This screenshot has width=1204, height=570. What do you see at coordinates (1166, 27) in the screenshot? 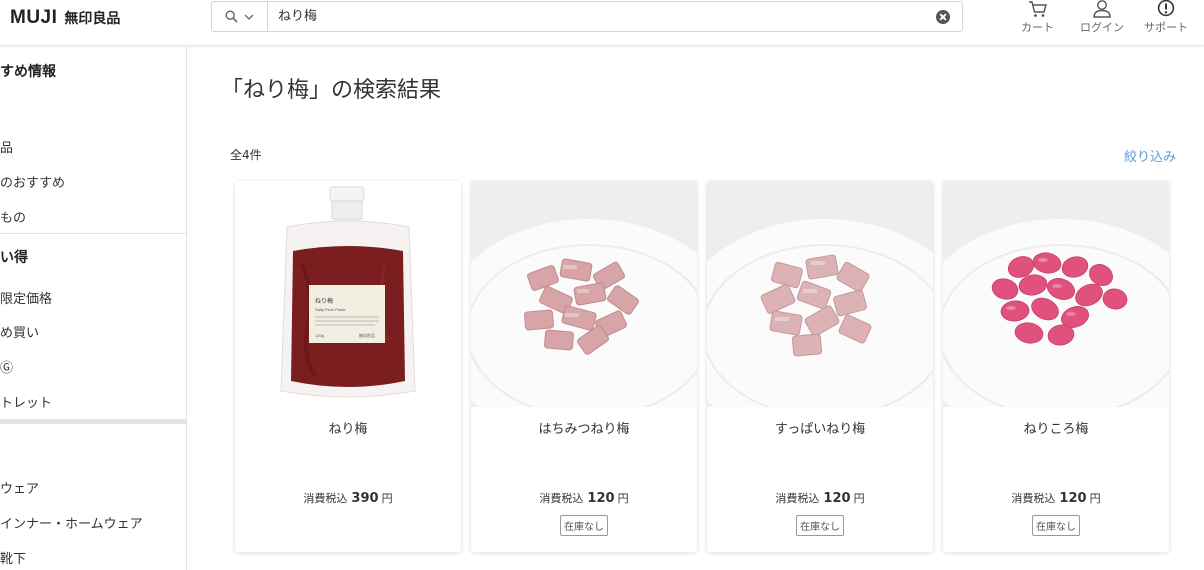
I see `support-label: サポート` at bounding box center [1166, 27].